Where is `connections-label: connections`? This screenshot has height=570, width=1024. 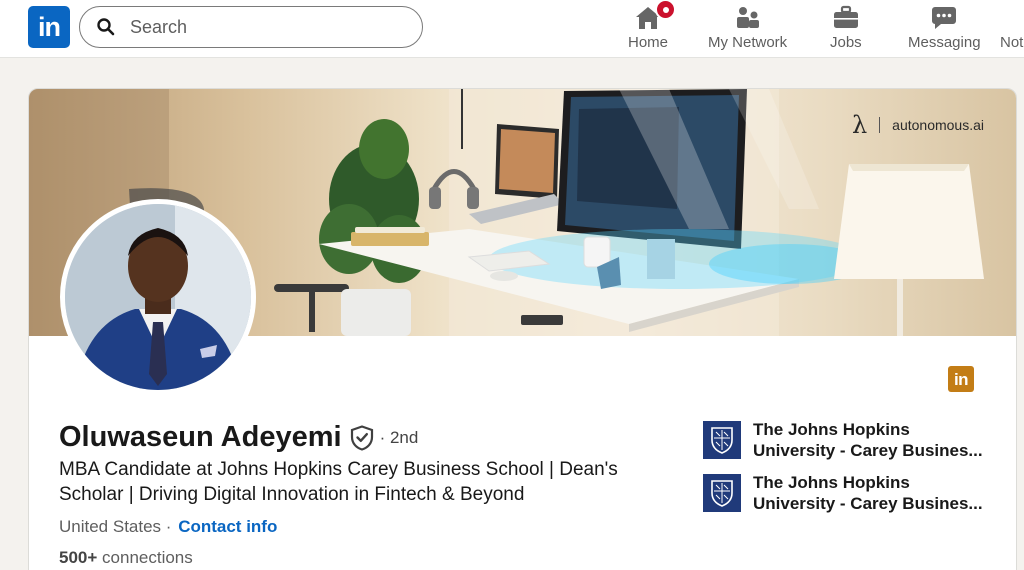 connections-label: connections is located at coordinates (147, 557).